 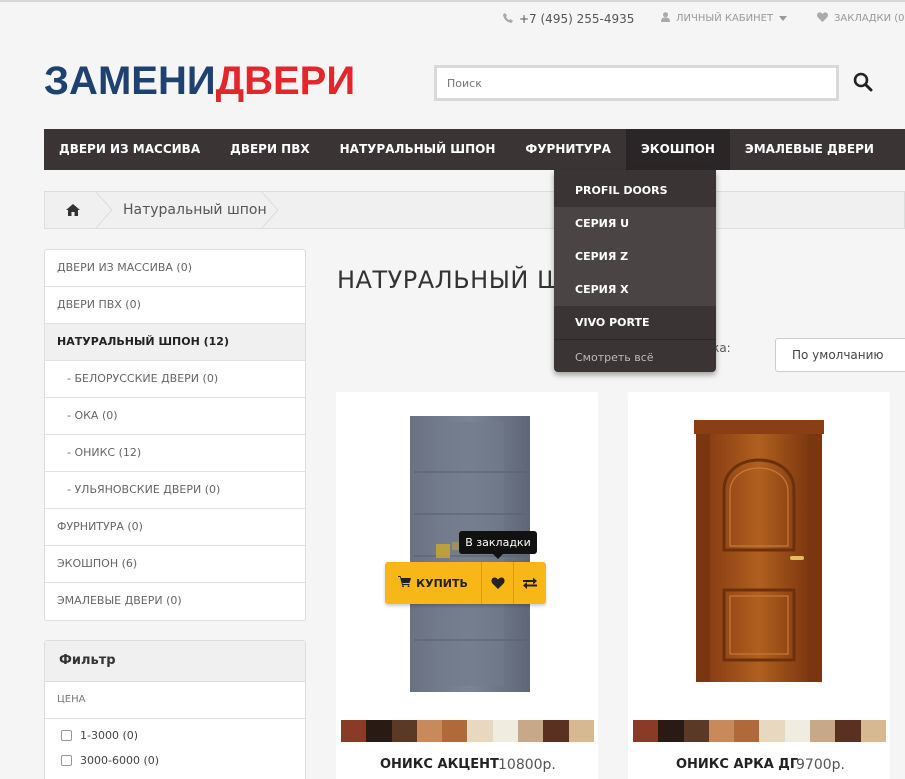 What do you see at coordinates (130, 81) in the screenshot?
I see `logo-part-1: ЗАМЕНИ` at bounding box center [130, 81].